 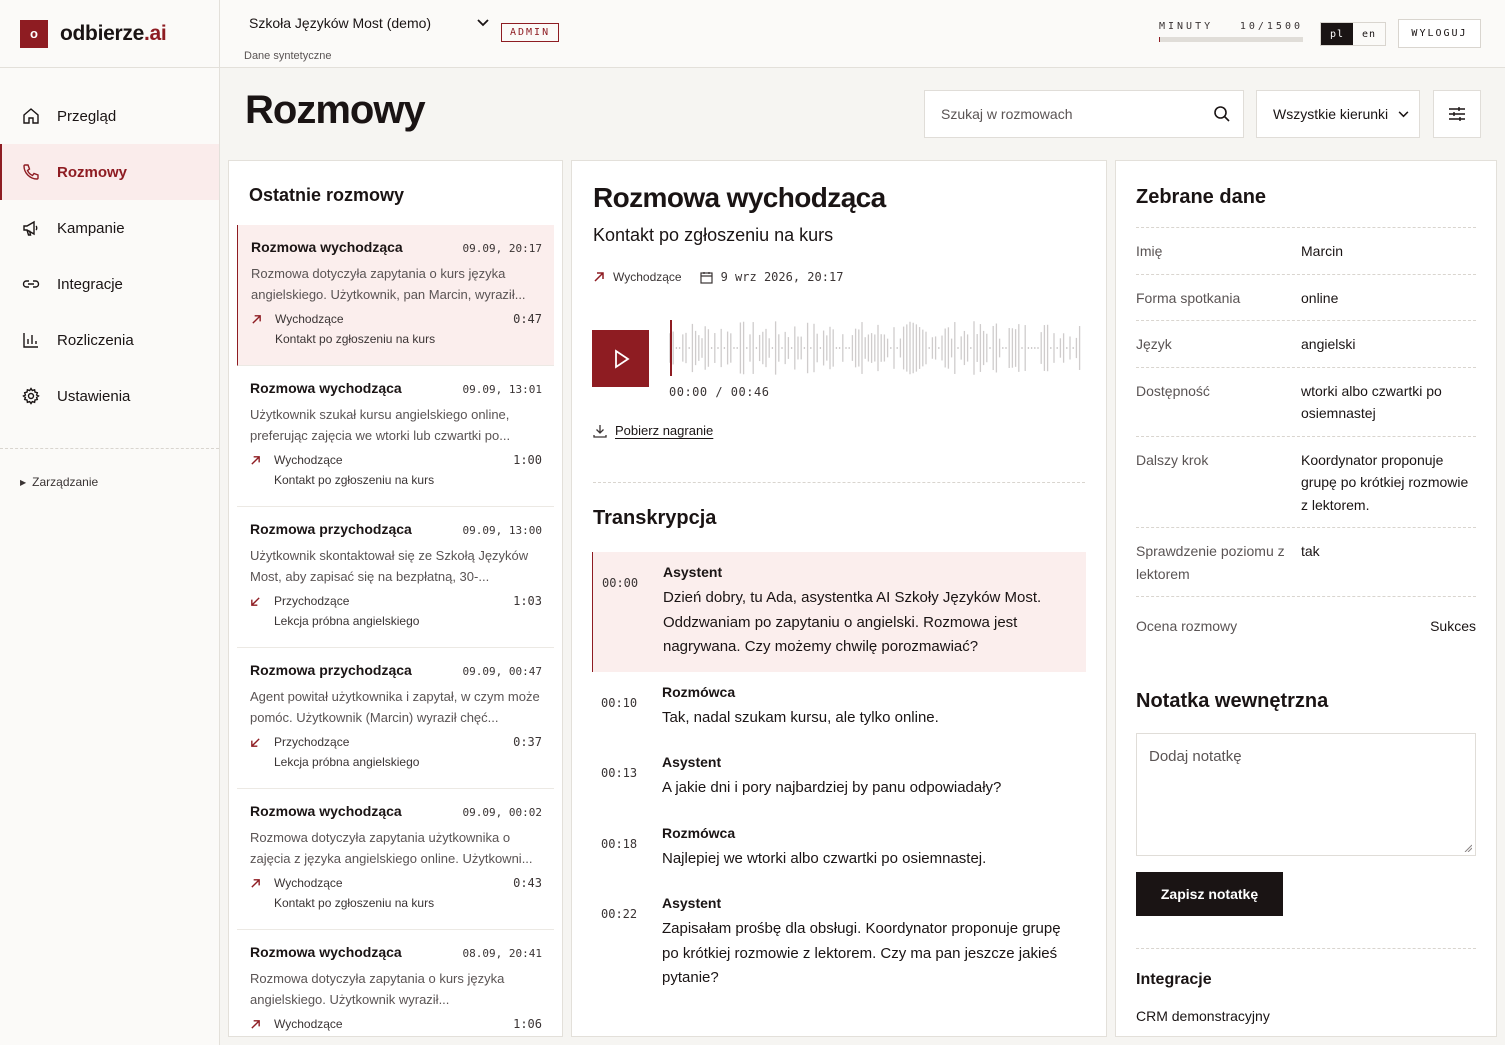 What do you see at coordinates (1320, 297) in the screenshot?
I see `field-value: online` at bounding box center [1320, 297].